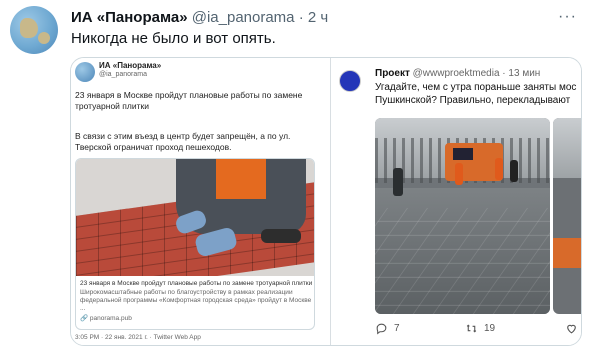 The height and width of the screenshot is (351, 591). What do you see at coordinates (110, 318) in the screenshot?
I see `card-domain-text: panorama.pub` at bounding box center [110, 318].